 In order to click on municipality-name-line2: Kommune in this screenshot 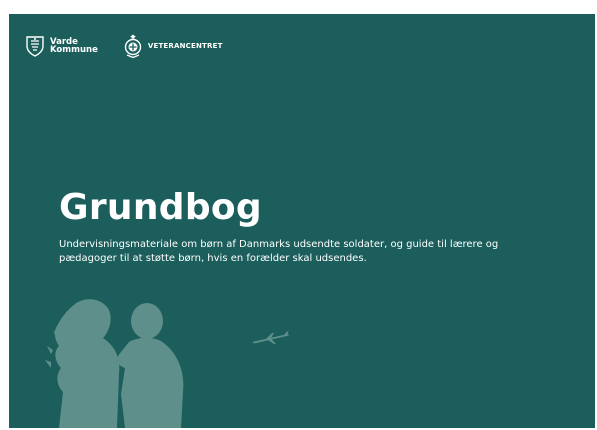, I will do `click(74, 50)`.